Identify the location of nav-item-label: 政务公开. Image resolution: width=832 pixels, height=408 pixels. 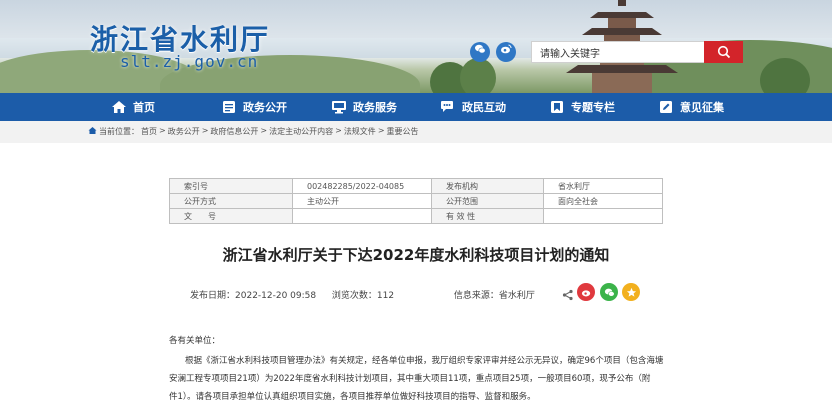
(265, 107).